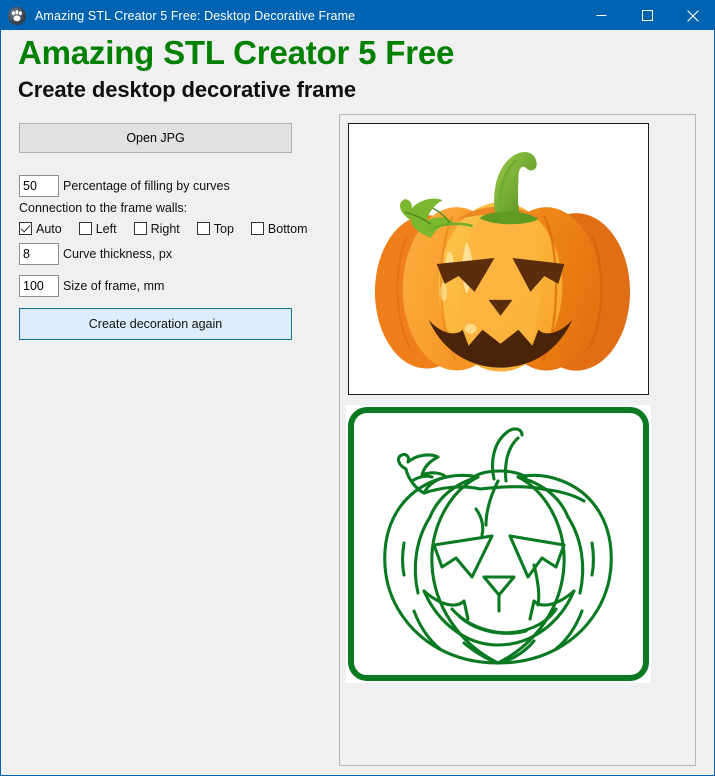 The width and height of the screenshot is (715, 776). Describe the element at coordinates (257, 228) in the screenshot. I see `checkbox-bottom-box` at that location.